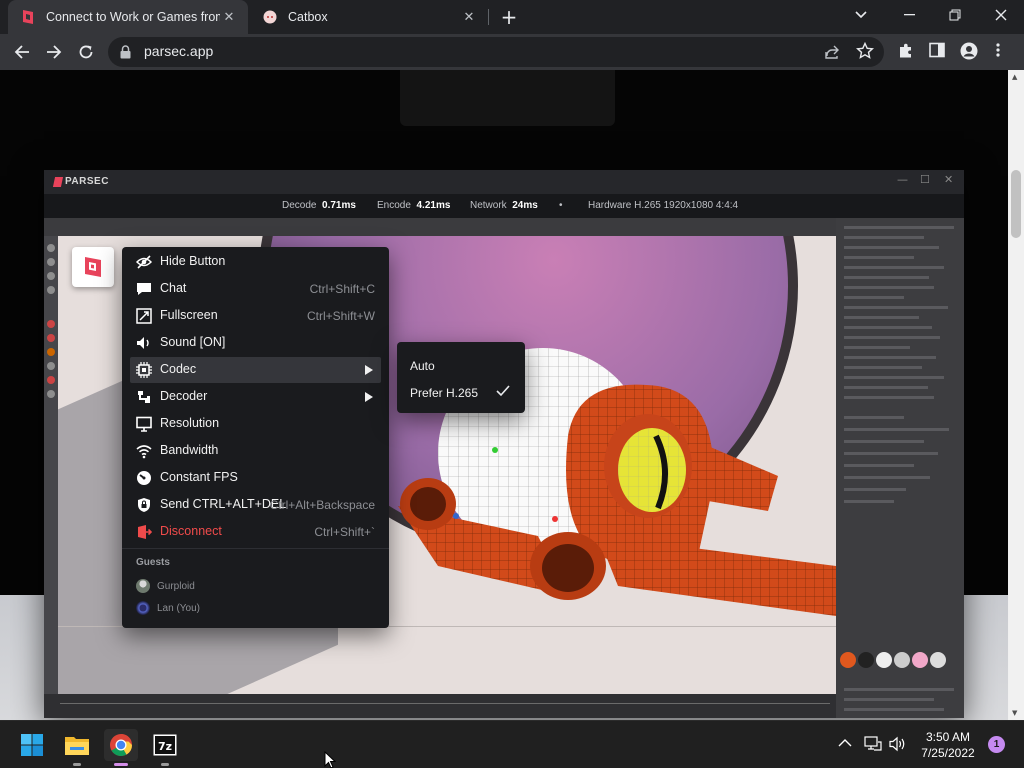  What do you see at coordinates (255, 505) in the screenshot?
I see `menu-item-send-ctrl-alt-del: Send CTRL+ALT+DEL Ctrl+Alt+Backspace` at bounding box center [255, 505].